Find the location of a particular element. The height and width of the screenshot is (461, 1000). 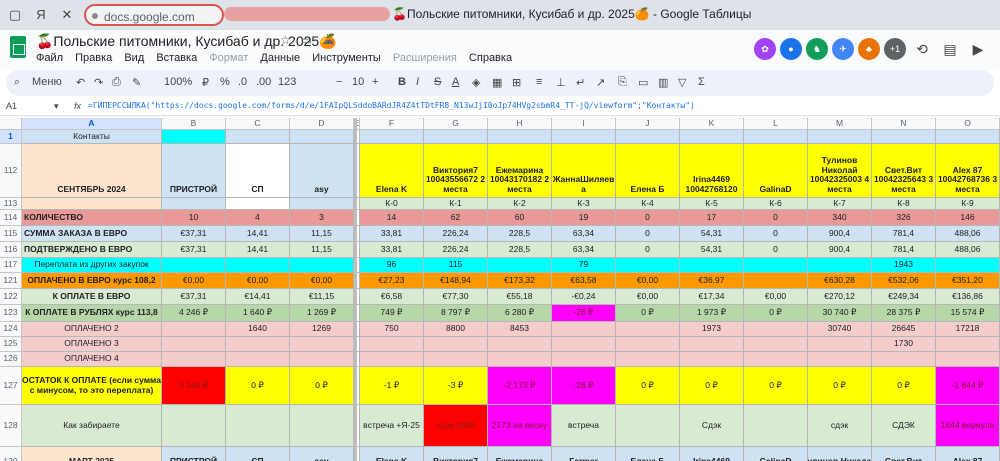

cell-k122: €17,34 is located at coordinates (712, 297).